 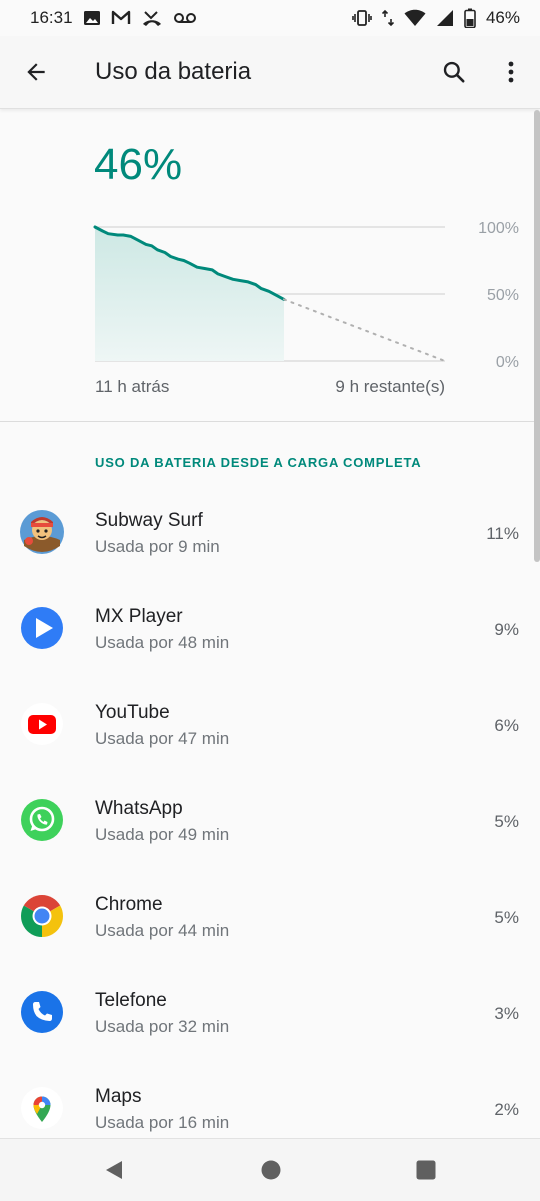 I want to click on list-item: Telefone Usada por 32 min 3%, so click(x=270, y=1038).